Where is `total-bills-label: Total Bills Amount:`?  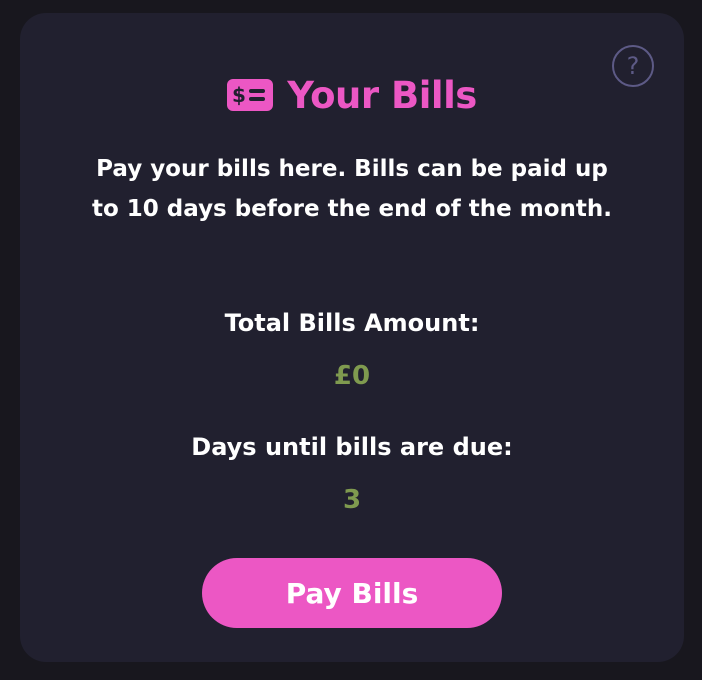 total-bills-label: Total Bills Amount: is located at coordinates (352, 323).